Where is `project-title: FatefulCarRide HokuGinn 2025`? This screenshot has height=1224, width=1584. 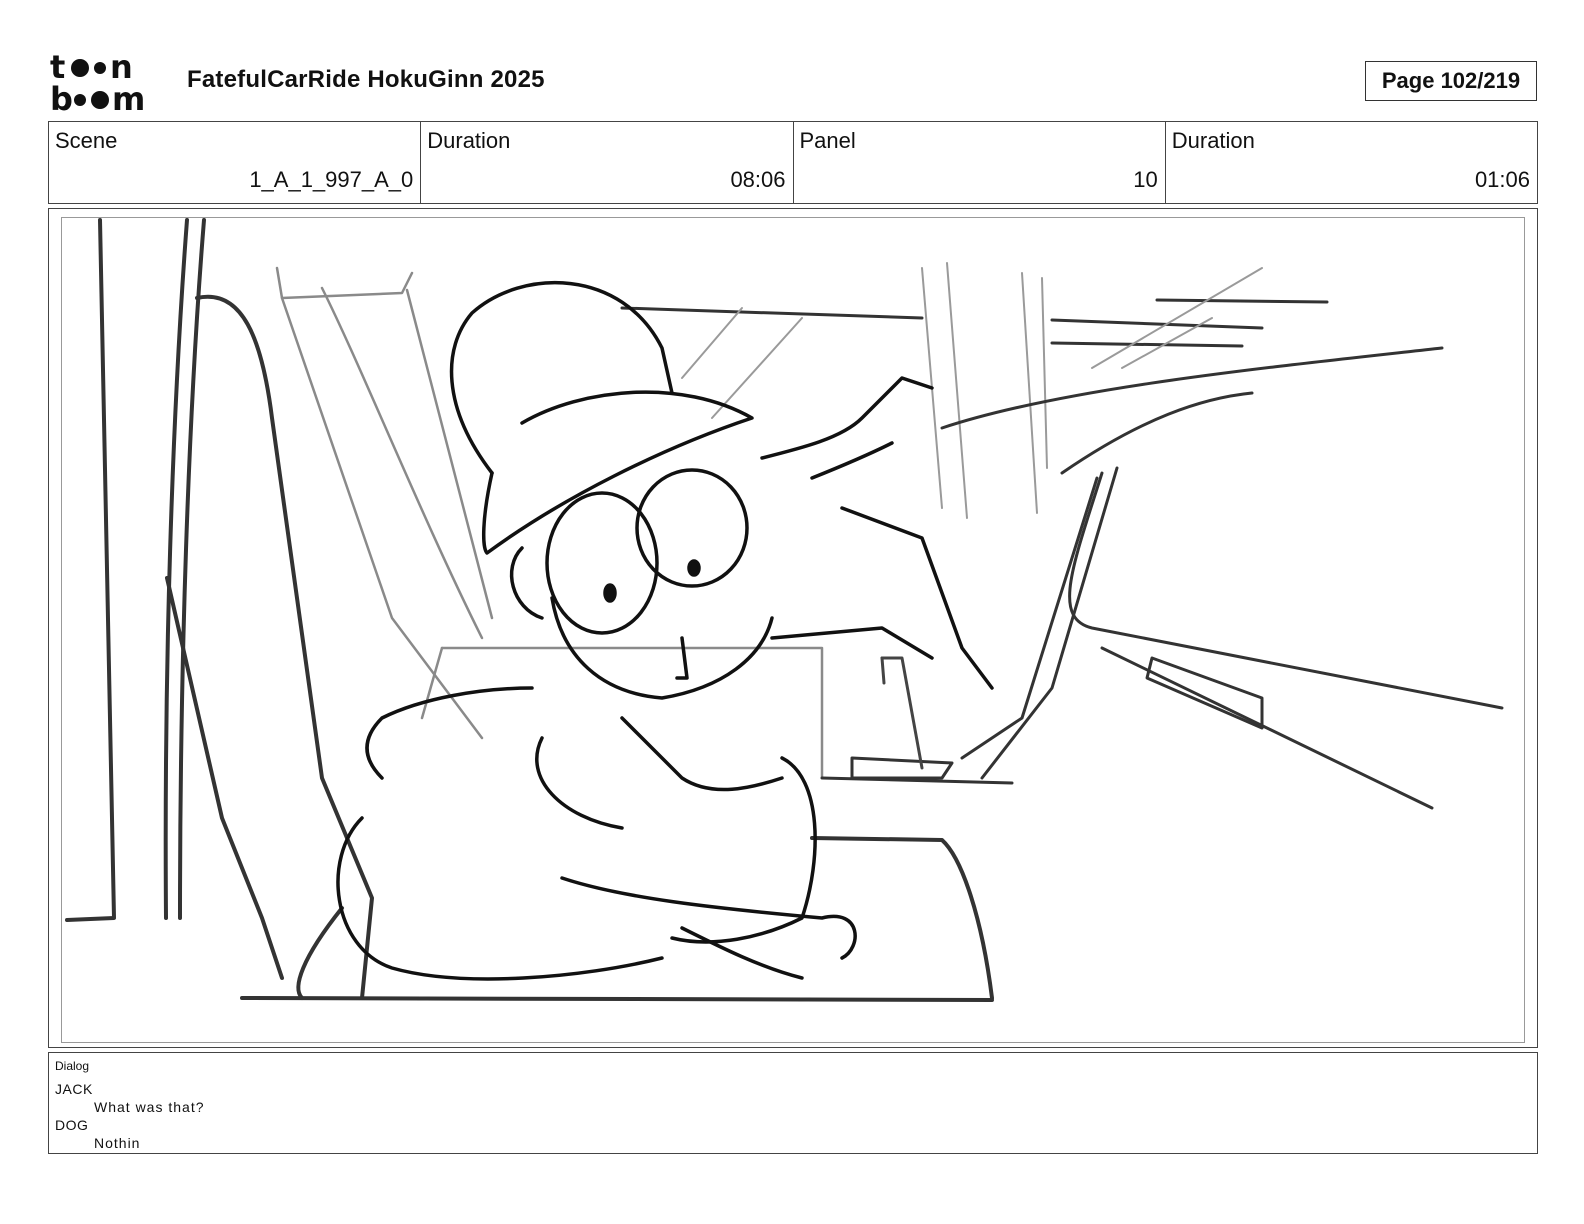
project-title: FatefulCarRide HokuGinn 2025 is located at coordinates (366, 79).